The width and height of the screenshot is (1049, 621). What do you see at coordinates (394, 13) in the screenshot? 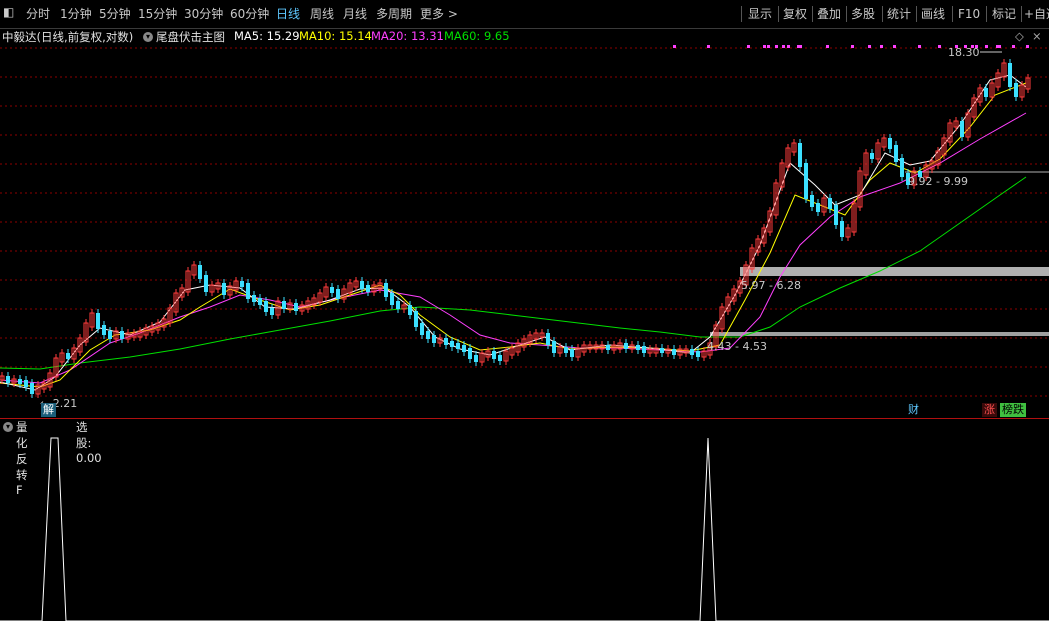
I see `tab-multi-period: 多周期` at bounding box center [394, 13].